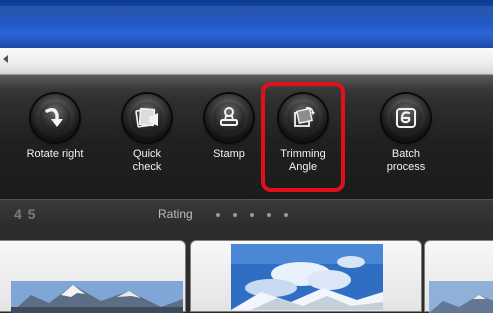 This screenshot has width=493, height=313. What do you see at coordinates (25, 214) in the screenshot?
I see `rating-numbers: 4 5` at bounding box center [25, 214].